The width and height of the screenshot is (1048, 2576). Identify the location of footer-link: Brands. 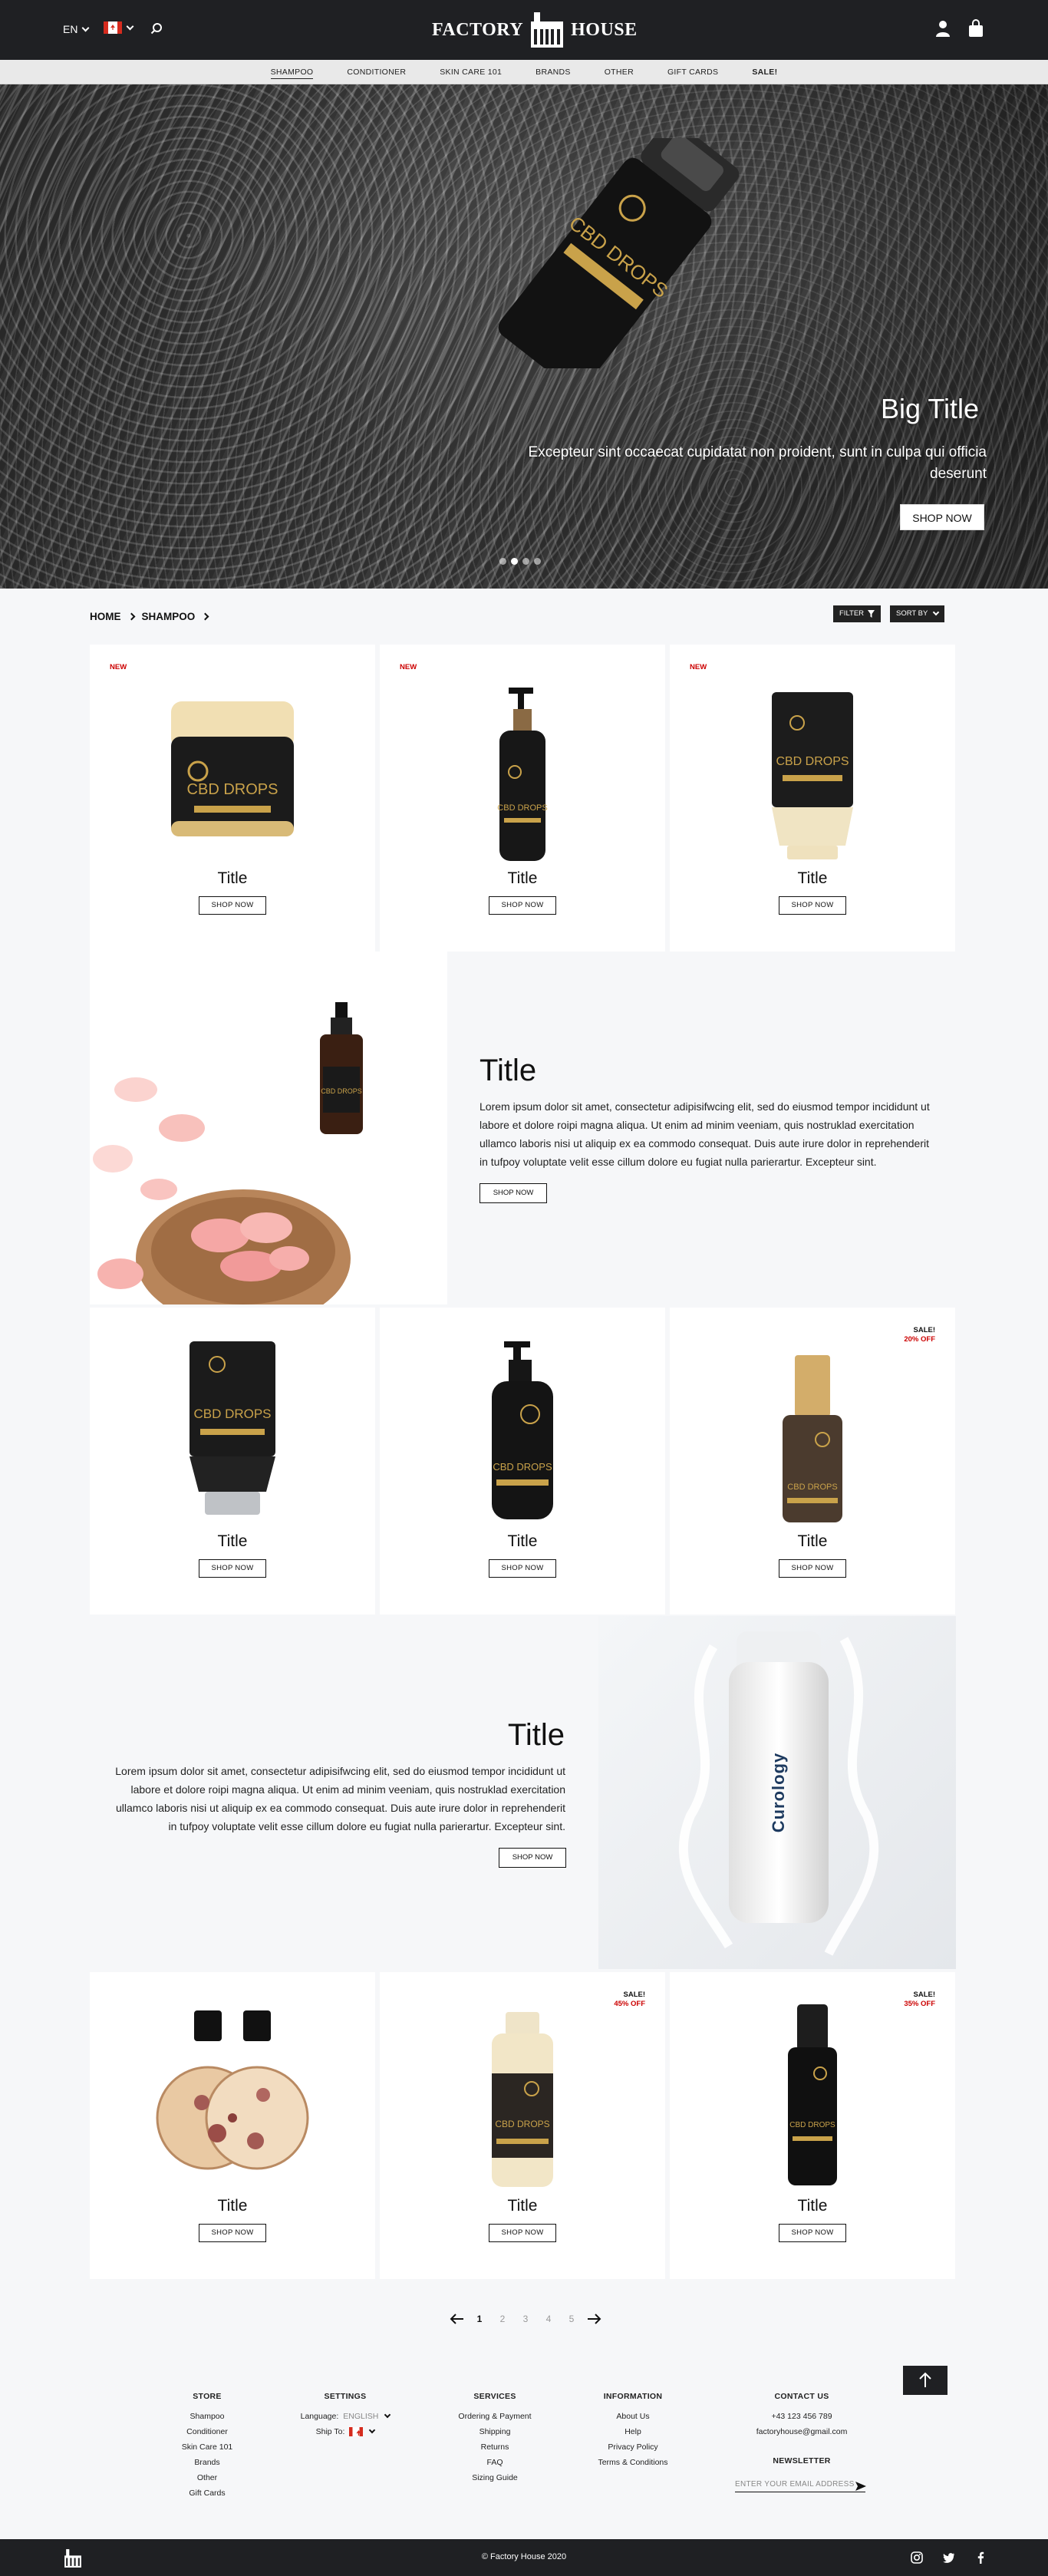
(207, 2462).